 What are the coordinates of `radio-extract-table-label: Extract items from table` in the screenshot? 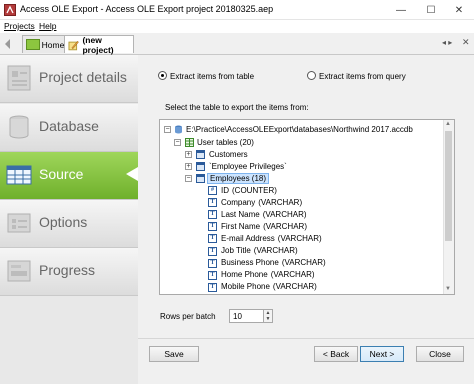 It's located at (212, 76).